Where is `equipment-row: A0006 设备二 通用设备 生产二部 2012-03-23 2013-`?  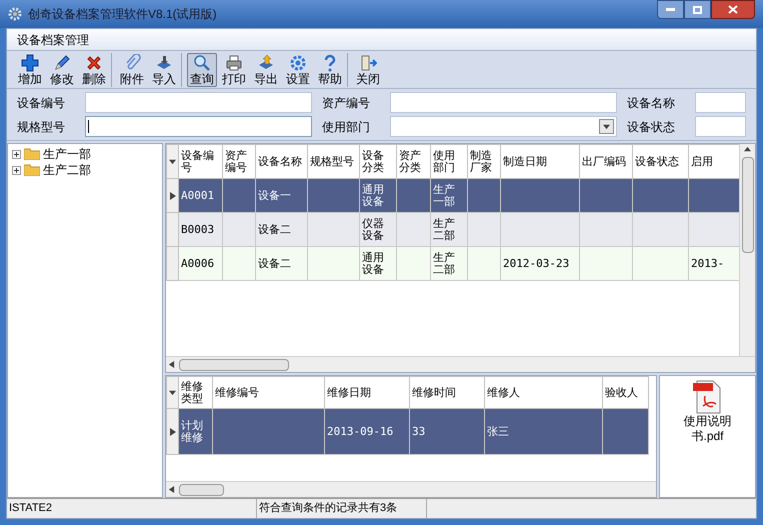
equipment-row: A0006 设备二 通用设备 生产二部 2012-03-23 2013- is located at coordinates (452, 263).